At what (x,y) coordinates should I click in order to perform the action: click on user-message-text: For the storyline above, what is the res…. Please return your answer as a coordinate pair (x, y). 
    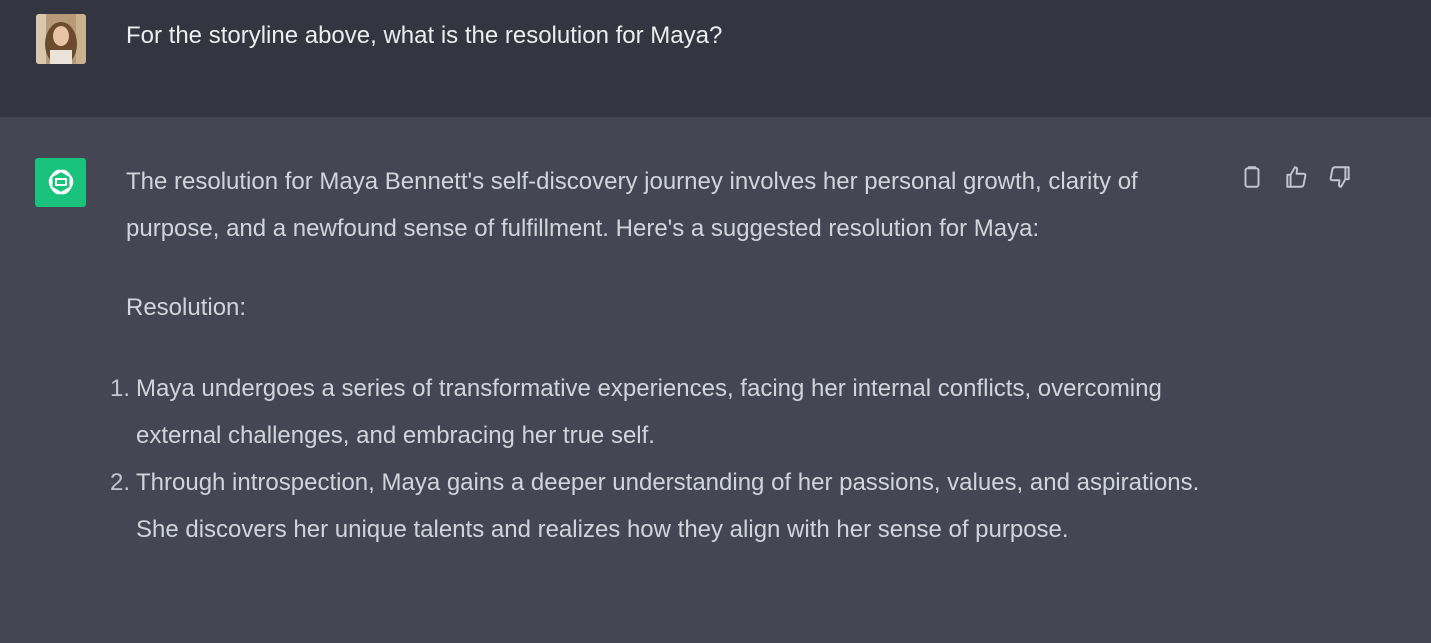
    Looking at the image, I should click on (424, 35).